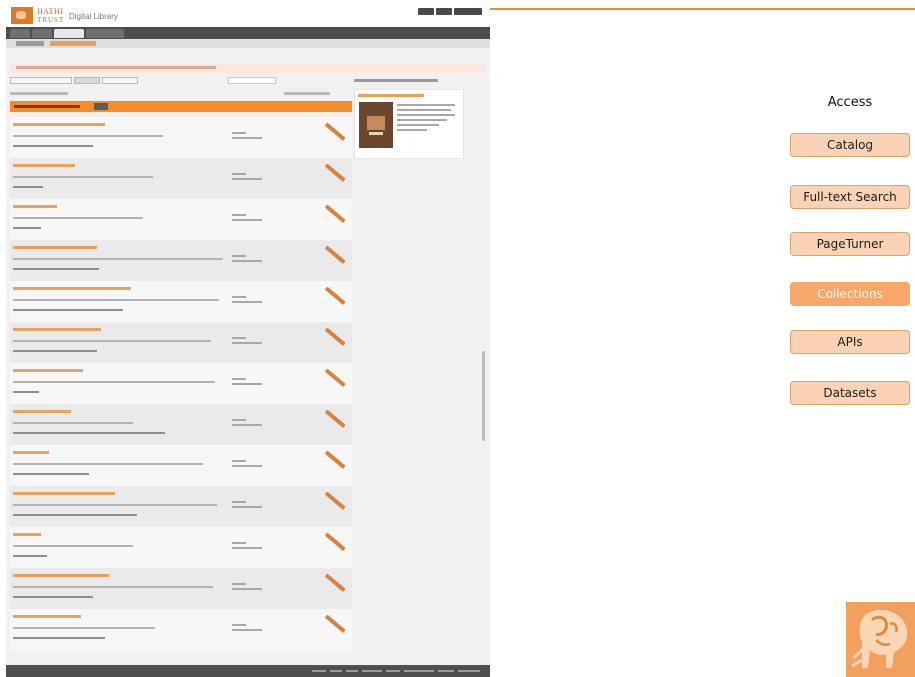  Describe the element at coordinates (51, 20) in the screenshot. I see `brand-line-2: TRUST` at that location.